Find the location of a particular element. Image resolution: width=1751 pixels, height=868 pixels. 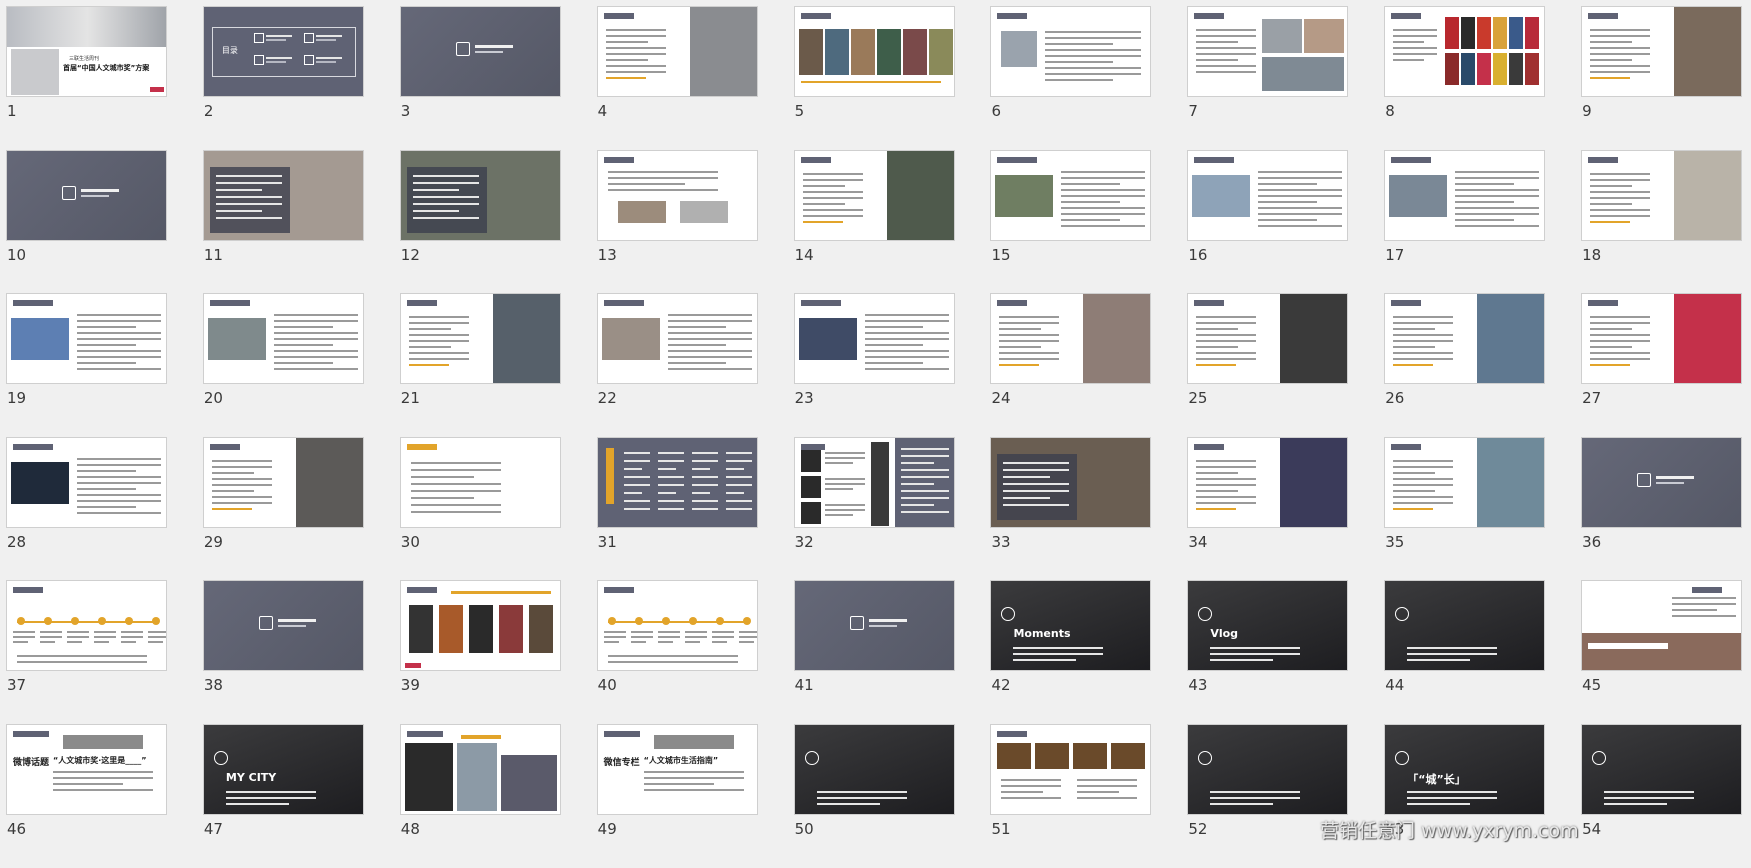

slide-thumbnail: 24 is located at coordinates (1088, 365).